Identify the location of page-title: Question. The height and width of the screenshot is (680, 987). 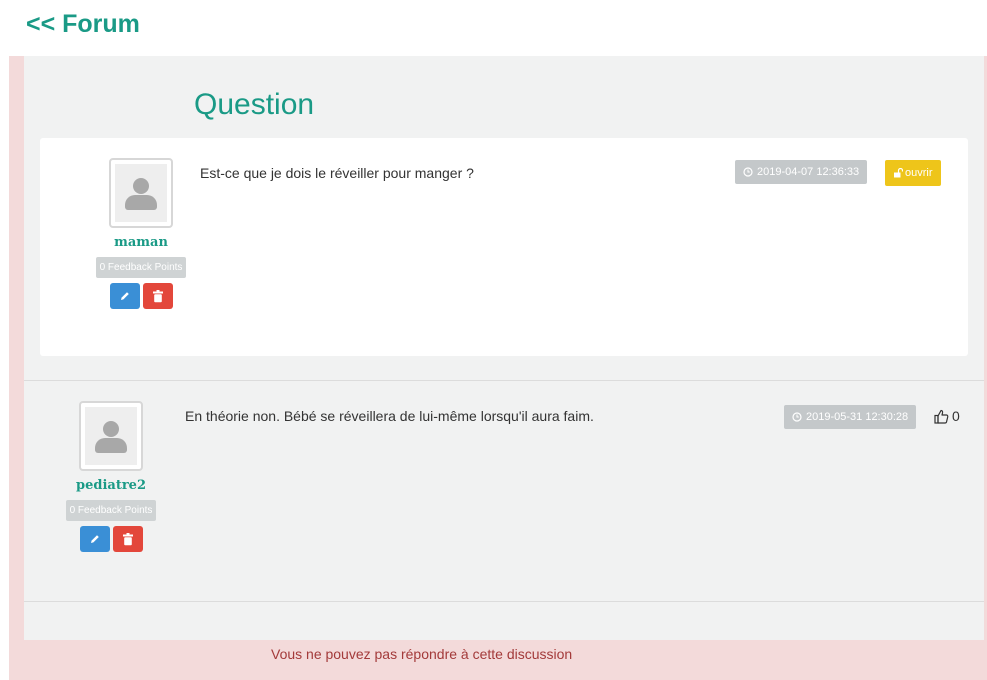
(254, 104).